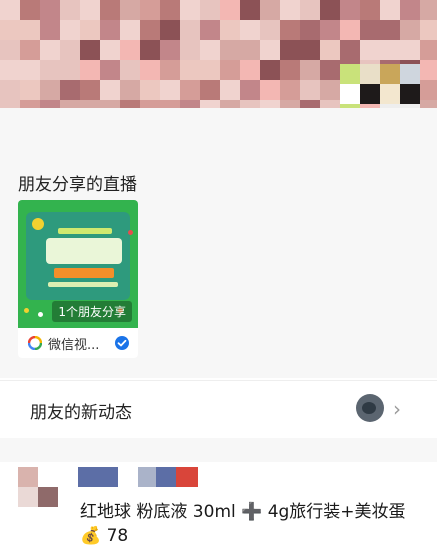 Image resolution: width=437 pixels, height=548 pixels. I want to click on channels-logo-icon, so click(35, 343).